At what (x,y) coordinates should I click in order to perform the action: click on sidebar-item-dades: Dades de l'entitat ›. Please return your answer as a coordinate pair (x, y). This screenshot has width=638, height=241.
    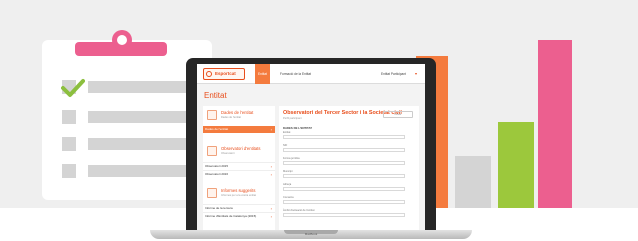
    Looking at the image, I should click on (239, 129).